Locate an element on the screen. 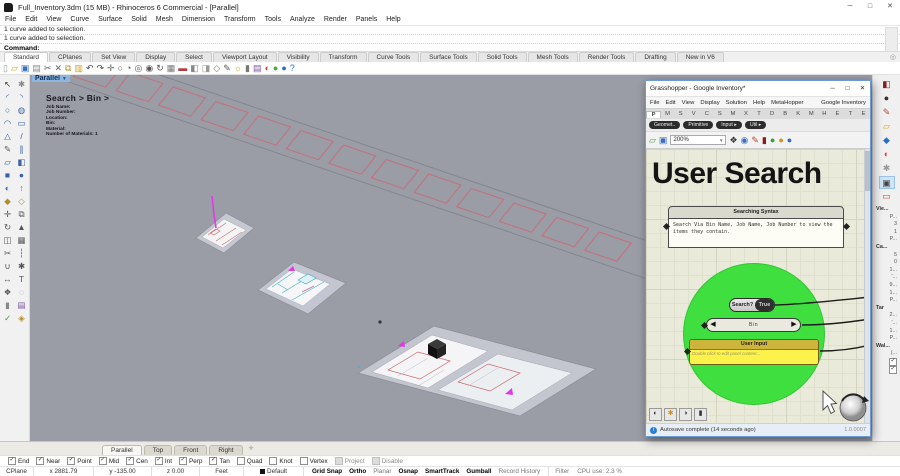  osnap-knot: Knot is located at coordinates (281, 461).